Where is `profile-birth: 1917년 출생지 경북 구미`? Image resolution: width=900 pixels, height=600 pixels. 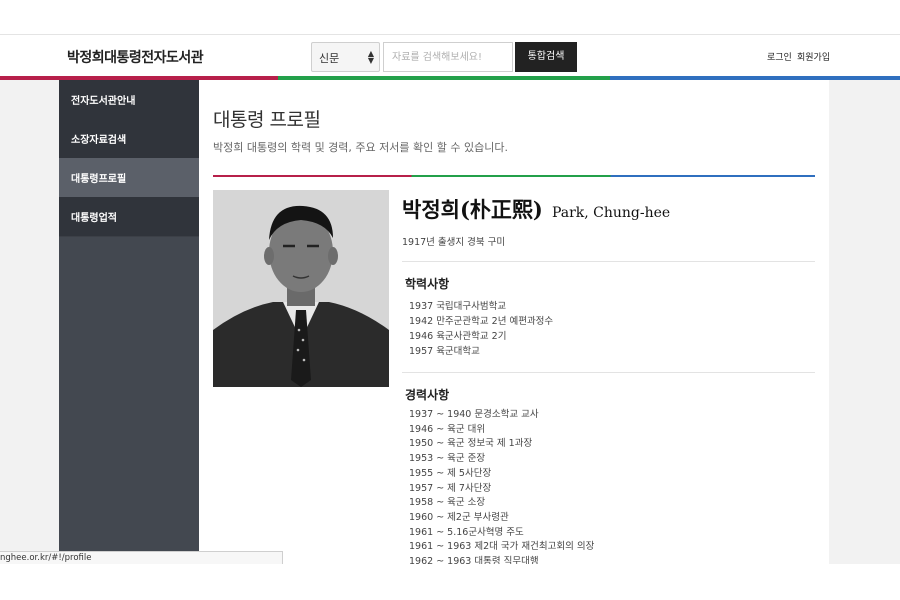
profile-birth: 1917년 출생지 경북 구미 is located at coordinates (454, 242).